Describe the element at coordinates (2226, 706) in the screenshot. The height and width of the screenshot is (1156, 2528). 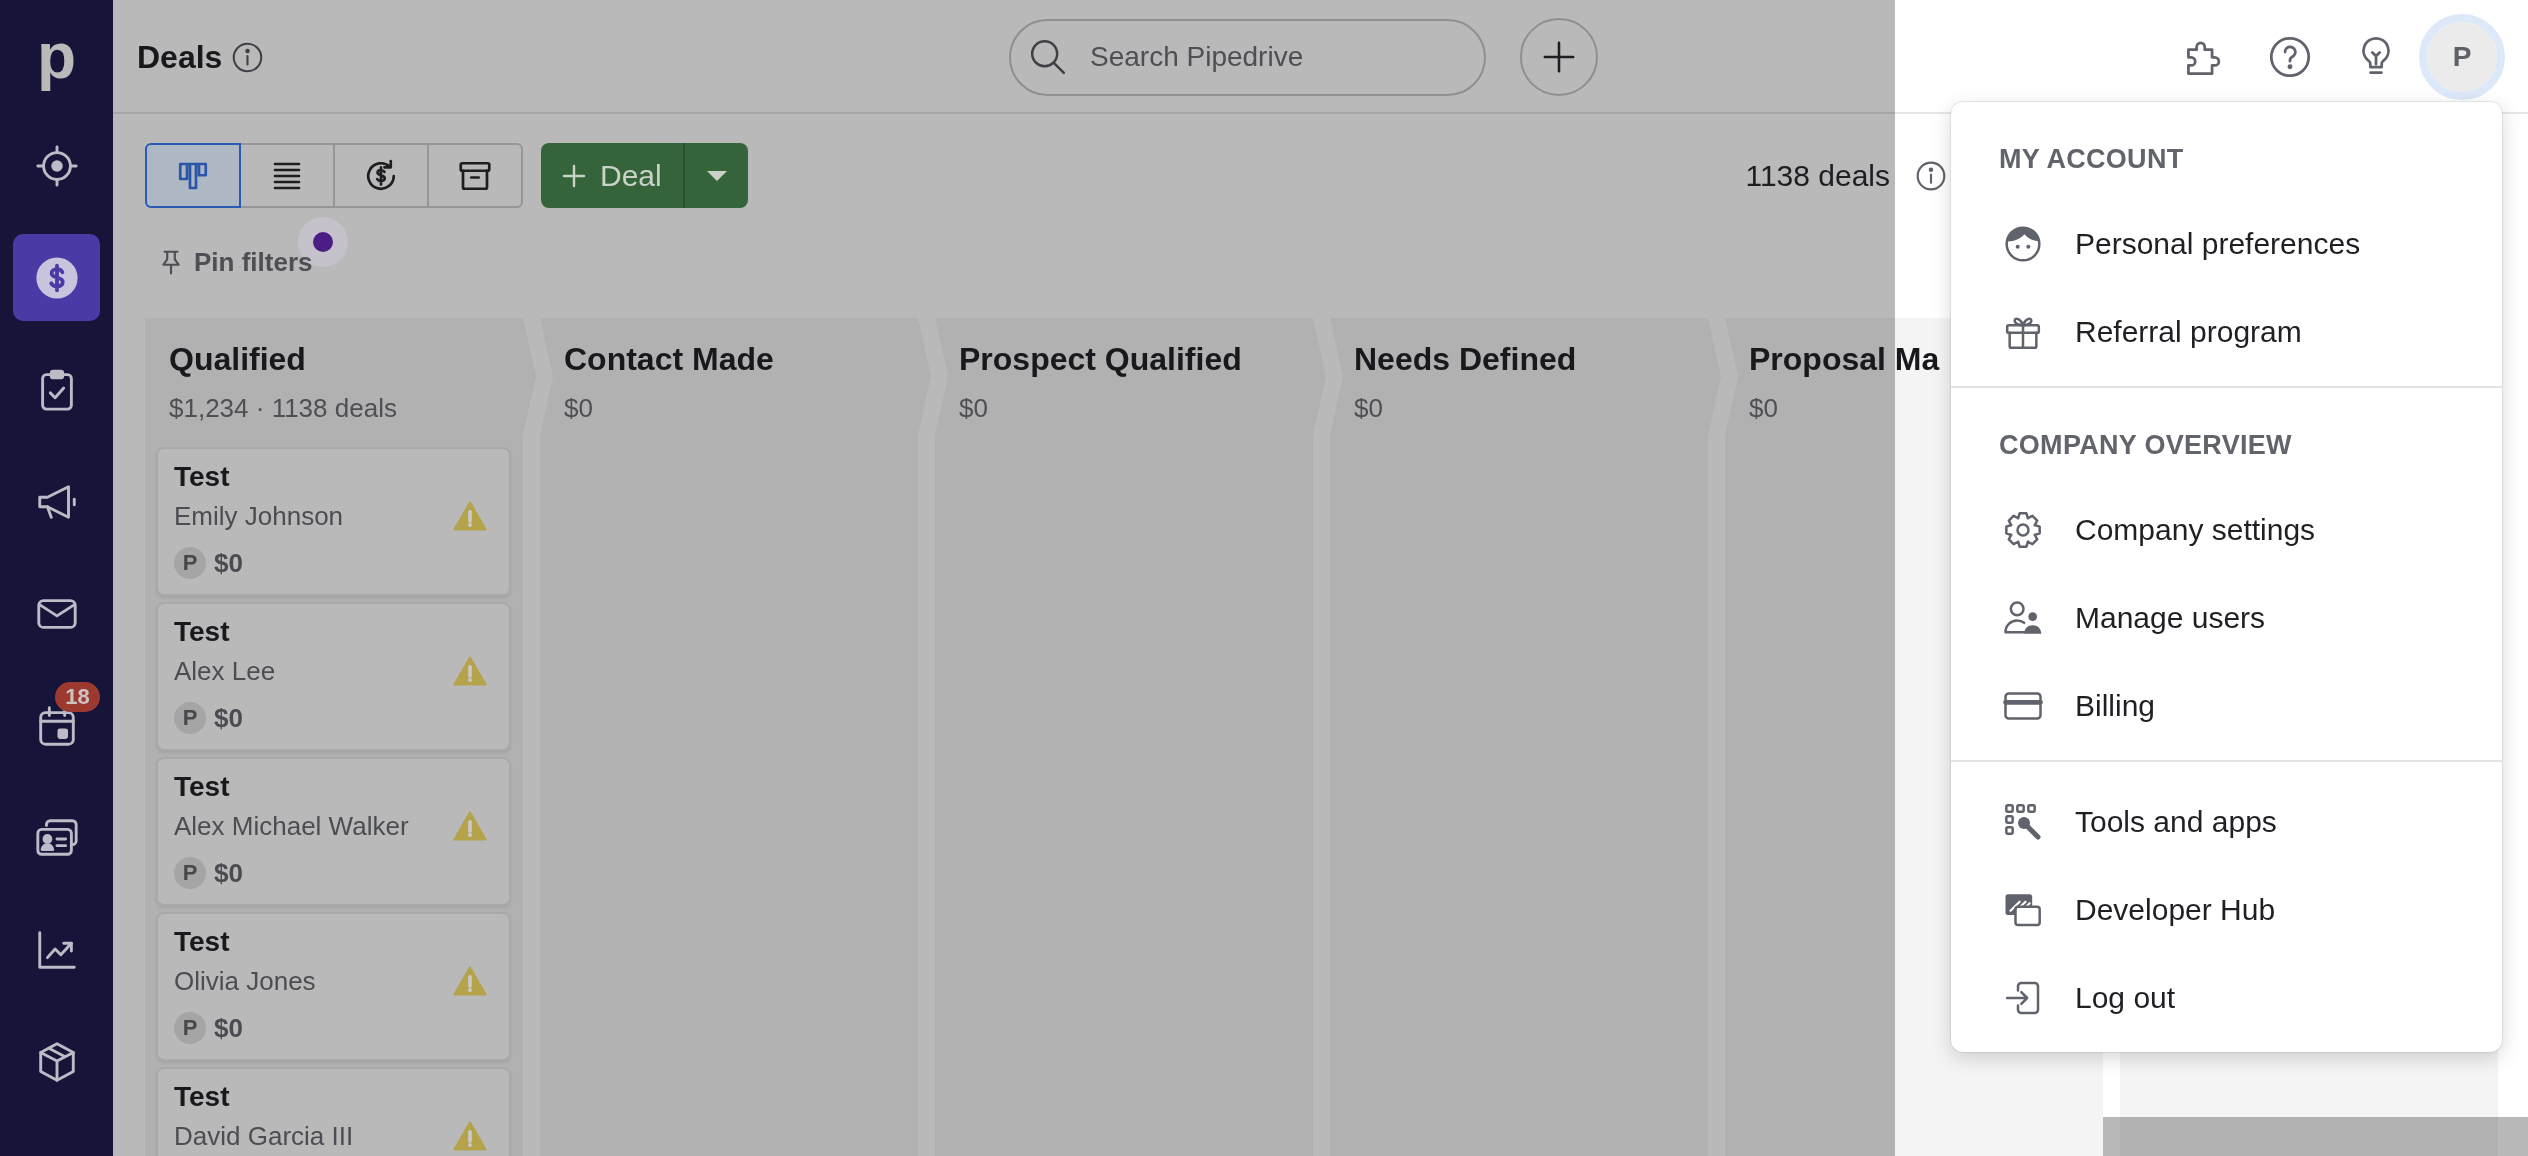
I see `menu-item: Billing` at that location.